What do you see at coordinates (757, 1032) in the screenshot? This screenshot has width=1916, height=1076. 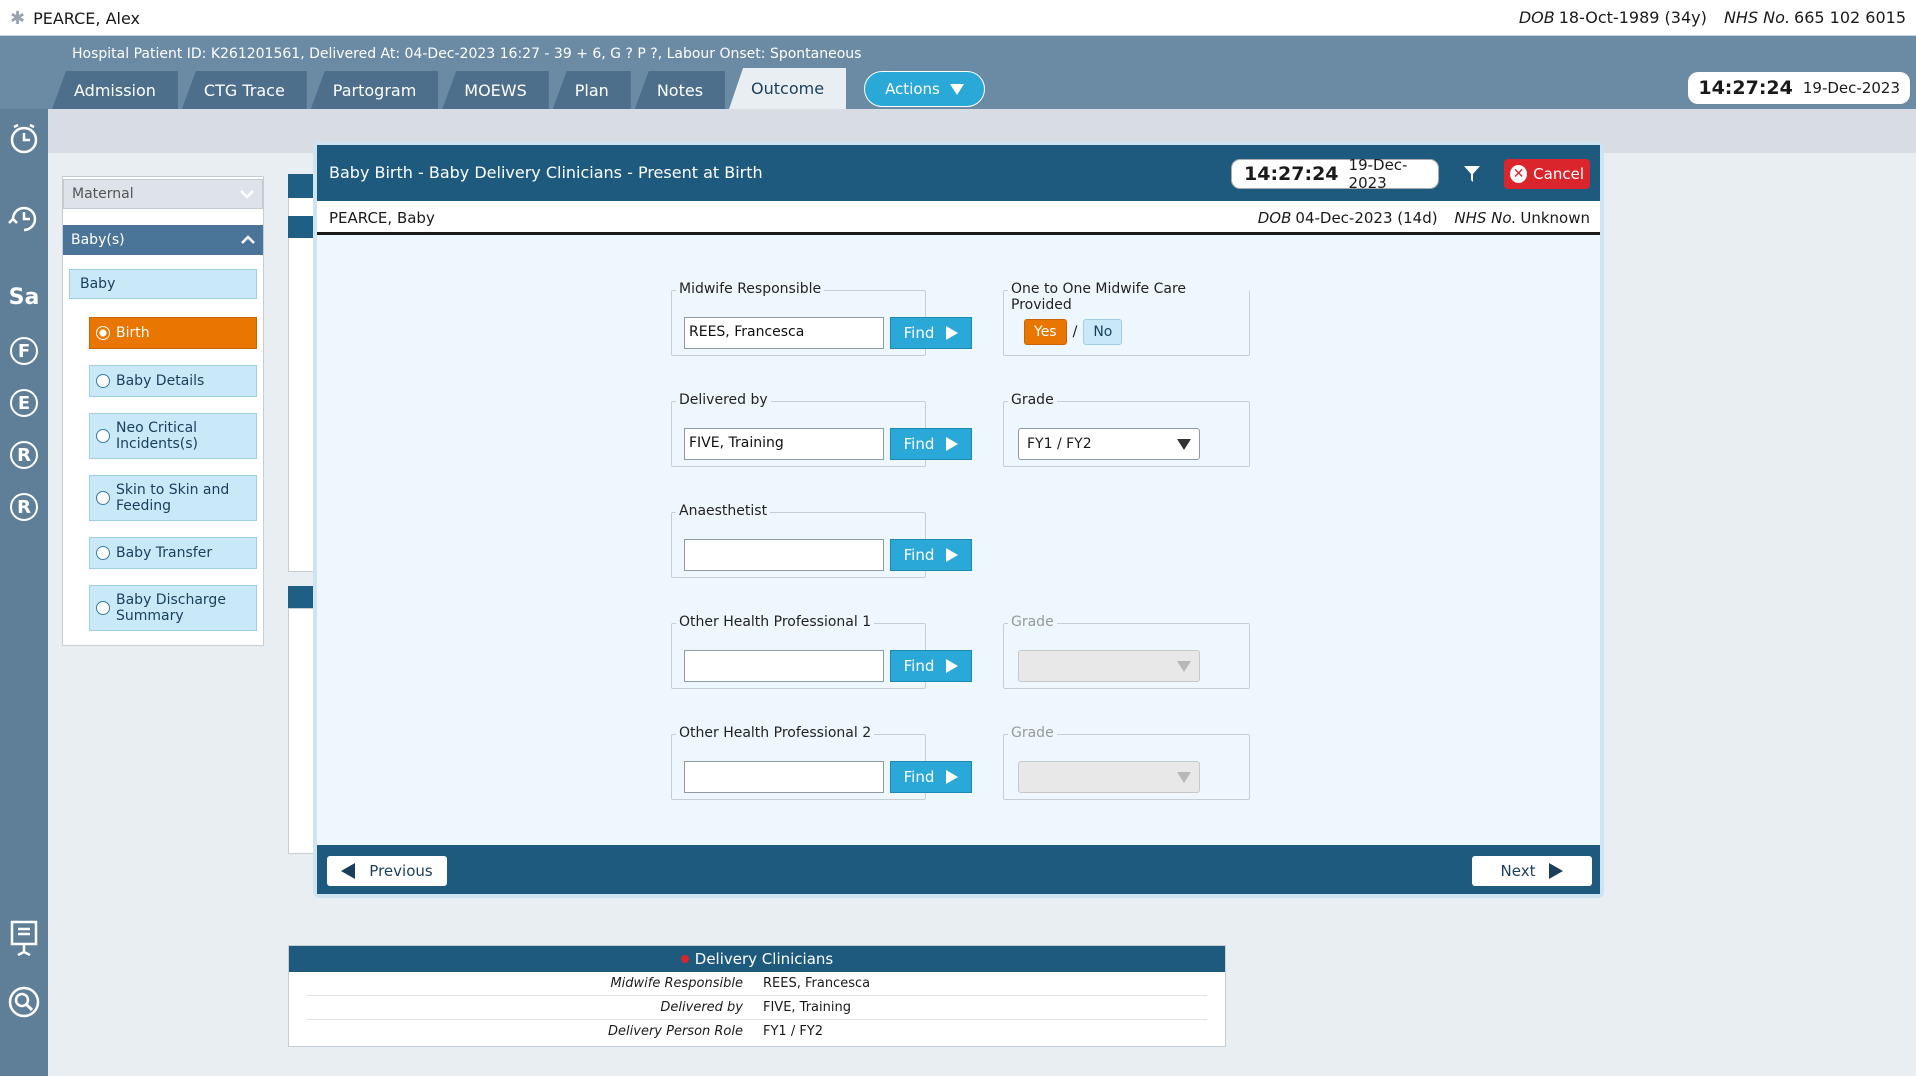 I see `summary-row: Delivery Person Role FY1 / FY2` at bounding box center [757, 1032].